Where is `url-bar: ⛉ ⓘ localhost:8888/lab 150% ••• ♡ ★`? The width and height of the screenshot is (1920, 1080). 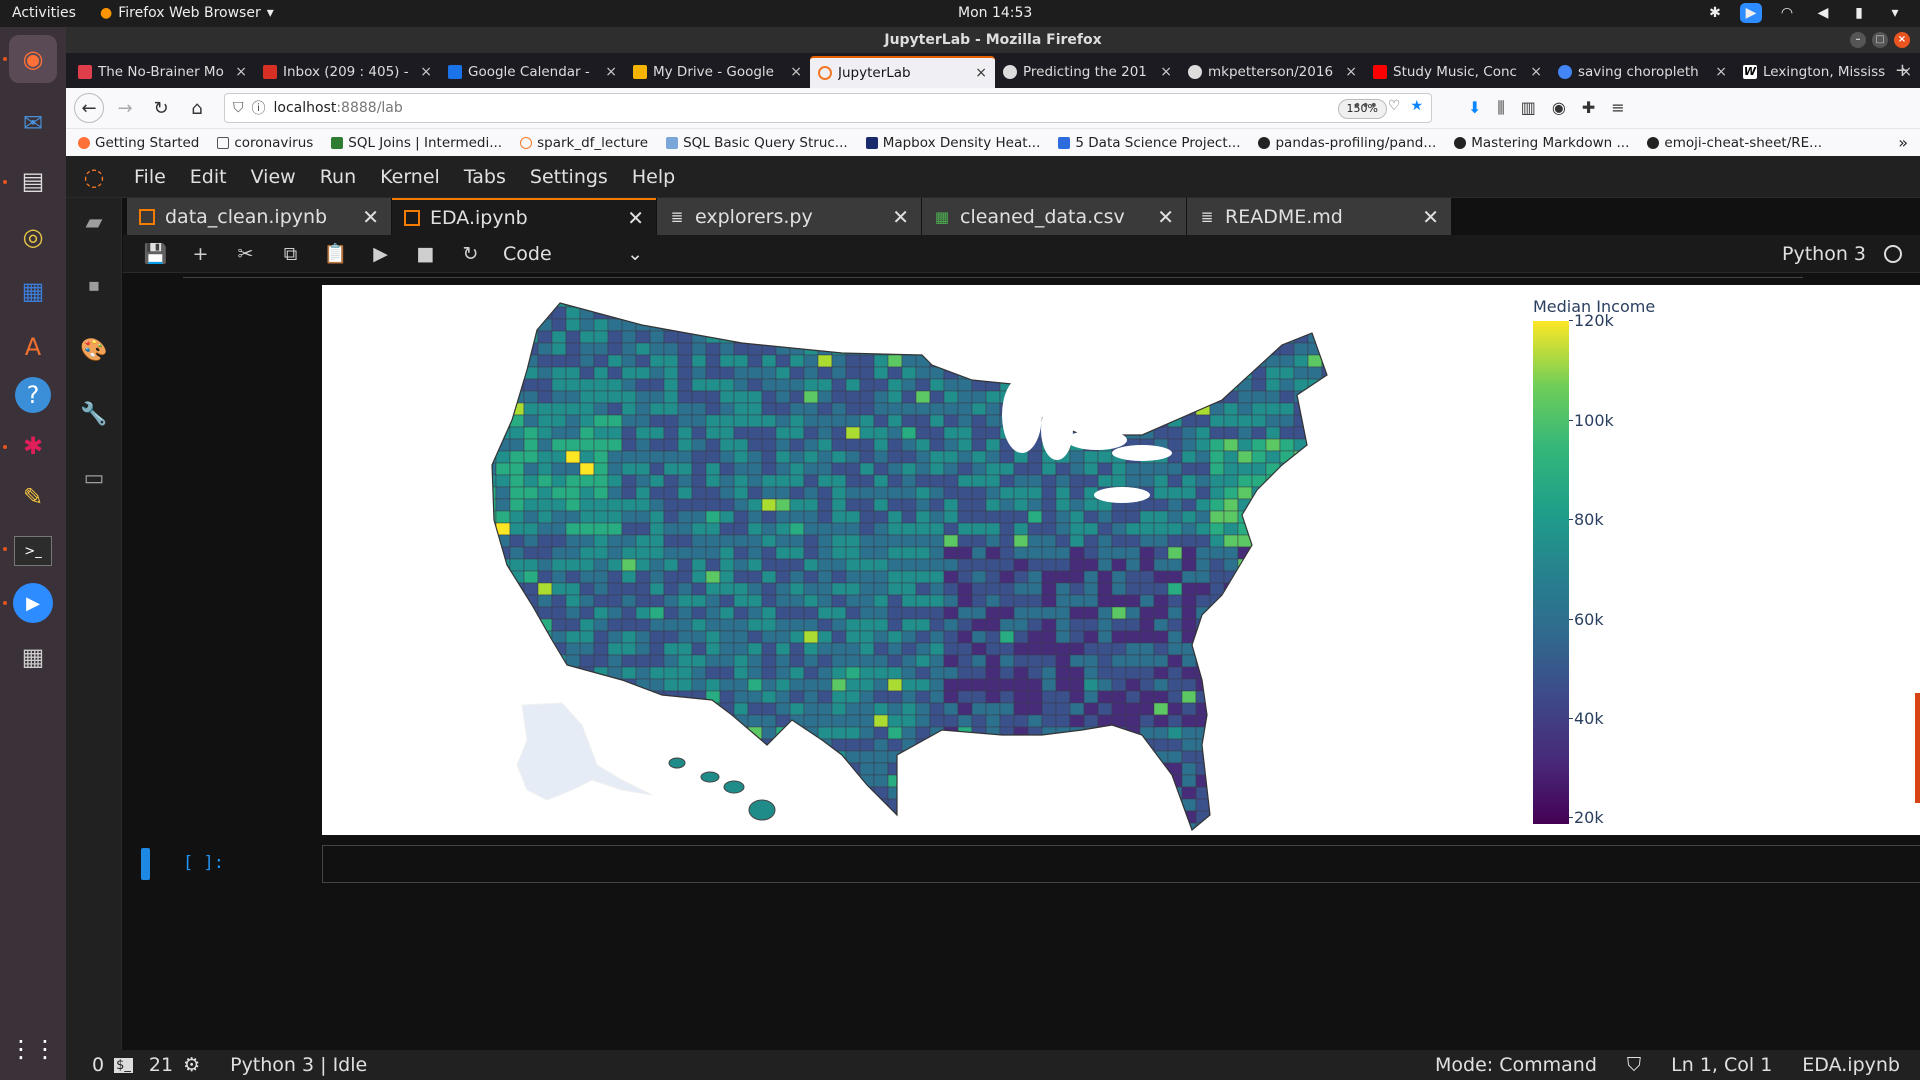 url-bar: ⛉ ⓘ localhost:8888/lab 150% ••• ♡ ★ is located at coordinates (828, 108).